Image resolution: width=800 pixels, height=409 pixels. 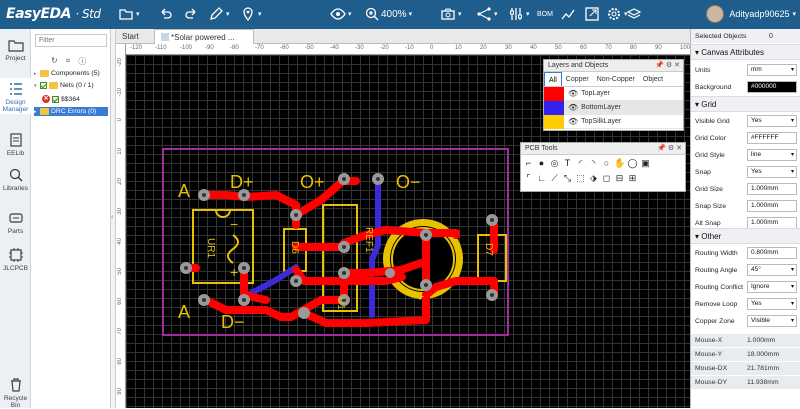 I want to click on user-menu: Adityadp90625 ▾, so click(x=751, y=14).